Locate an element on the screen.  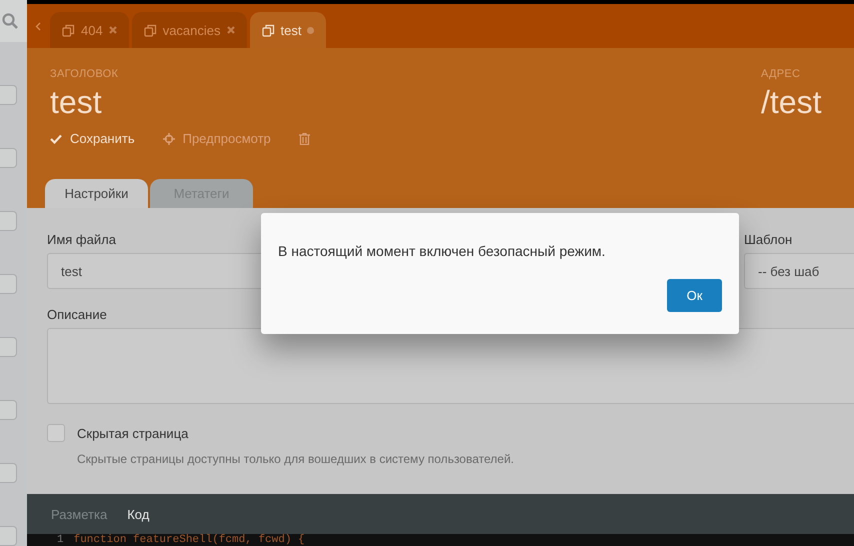
trash-icon is located at coordinates (304, 138).